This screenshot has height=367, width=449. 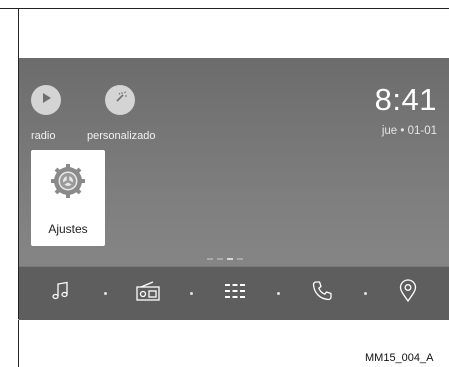 What do you see at coordinates (68, 183) in the screenshot?
I see `settings-gear-icon` at bounding box center [68, 183].